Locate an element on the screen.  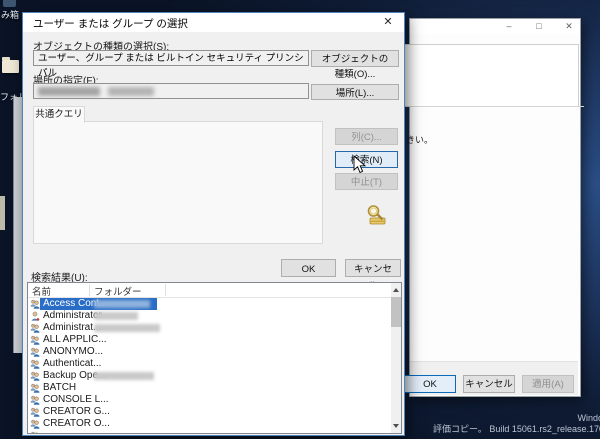
search-magnifier-icon is located at coordinates (374, 218).